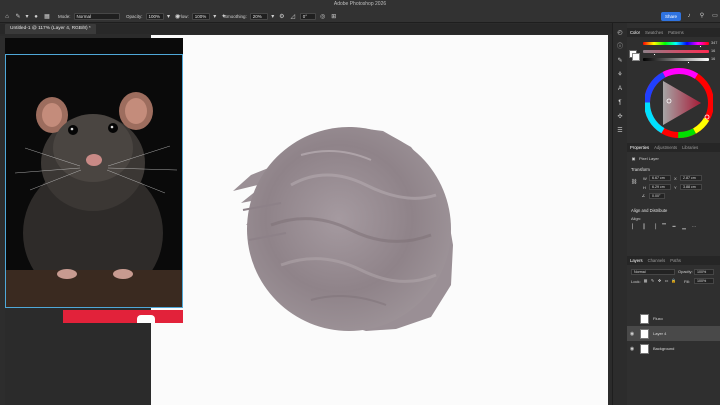 The height and width of the screenshot is (405, 720). I want to click on fill-input: 100%, so click(704, 281).